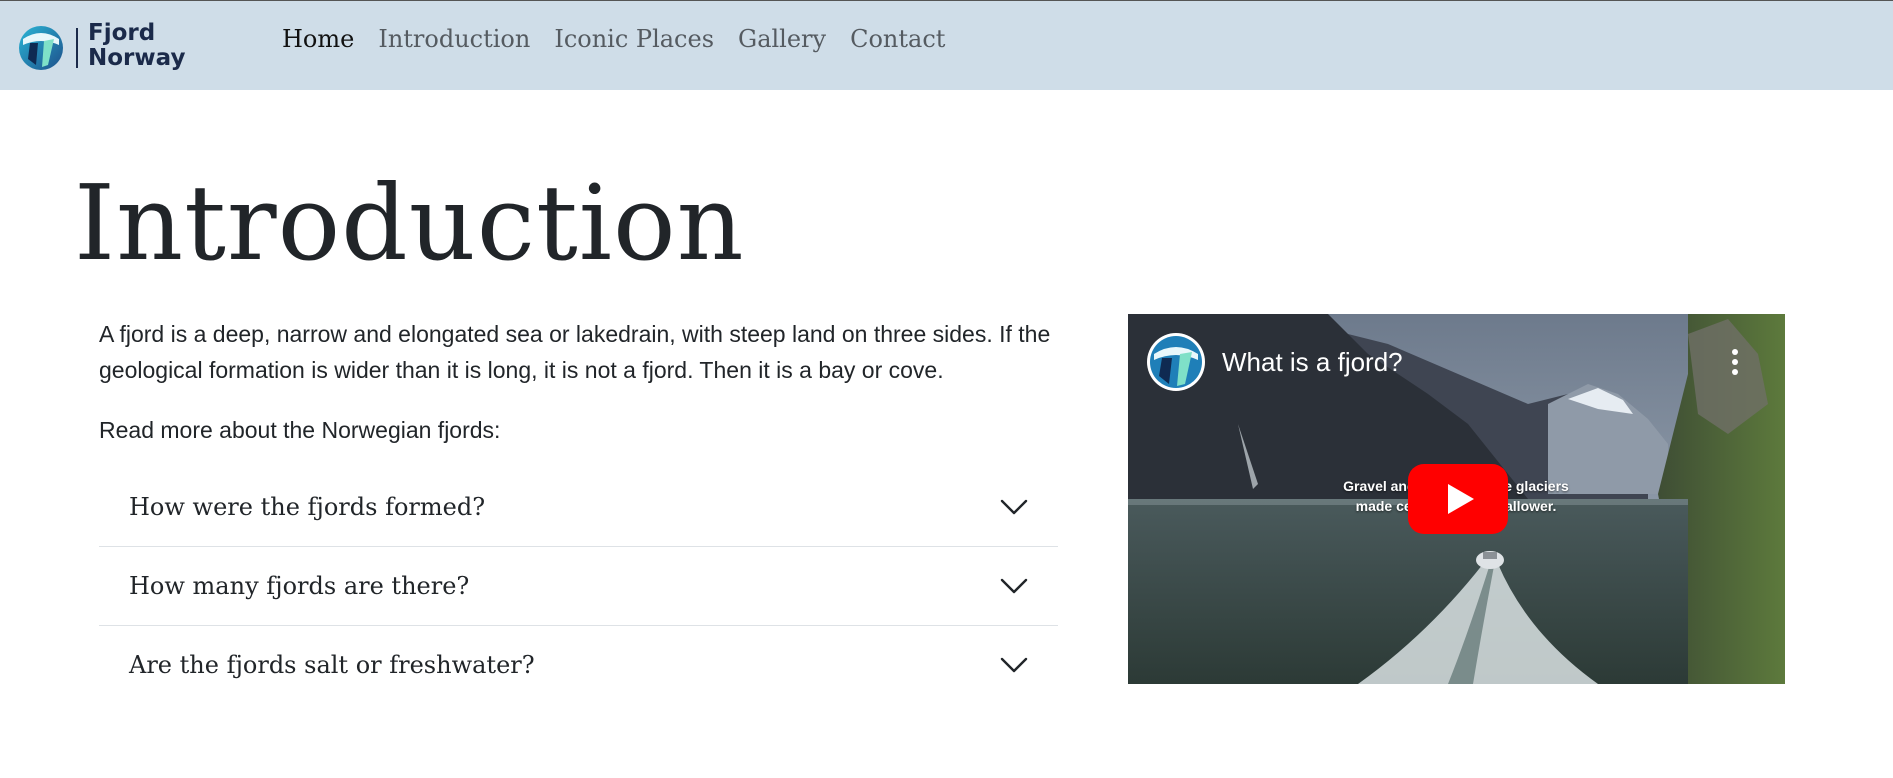 This screenshot has width=1893, height=778. Describe the element at coordinates (1735, 362) in the screenshot. I see `more-vert-icon` at that location.